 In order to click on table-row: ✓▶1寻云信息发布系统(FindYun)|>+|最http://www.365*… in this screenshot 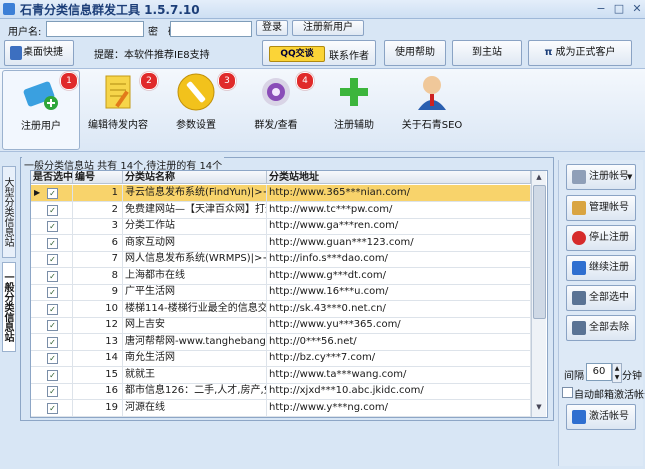, I will do `click(281, 193)`.